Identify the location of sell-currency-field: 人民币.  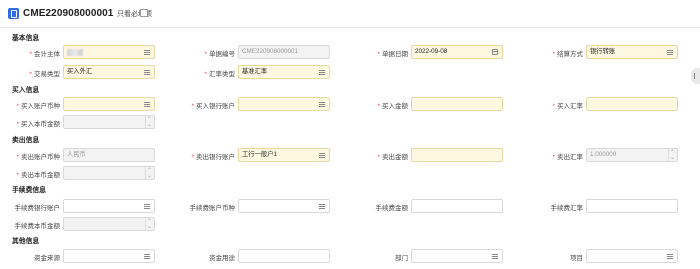
(109, 155).